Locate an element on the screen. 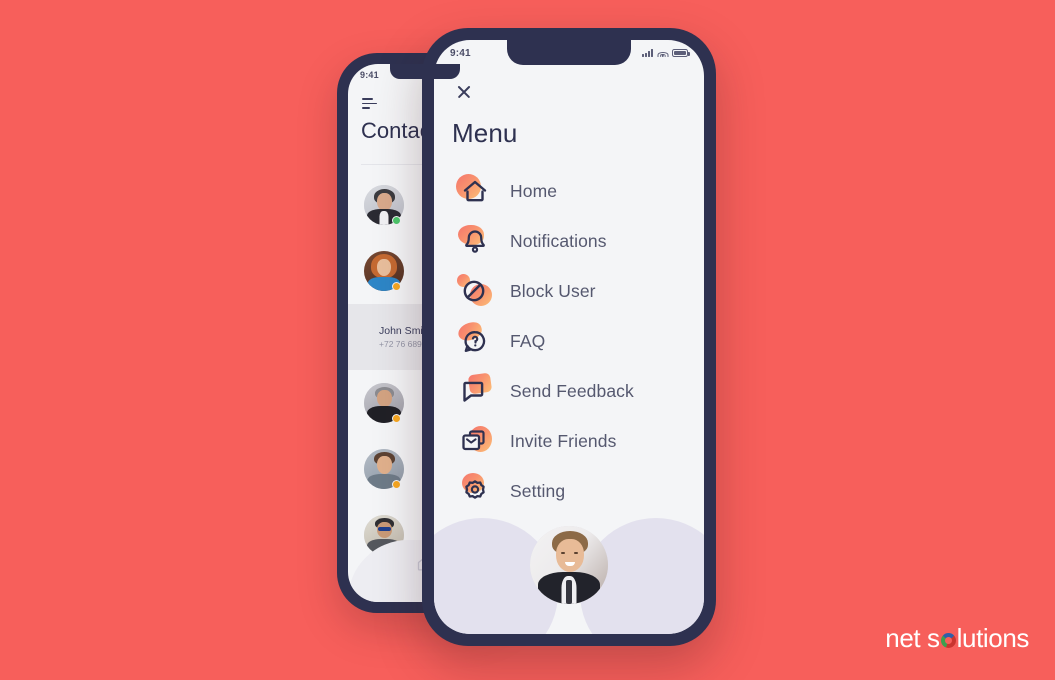  block-icon is located at coordinates (475, 291).